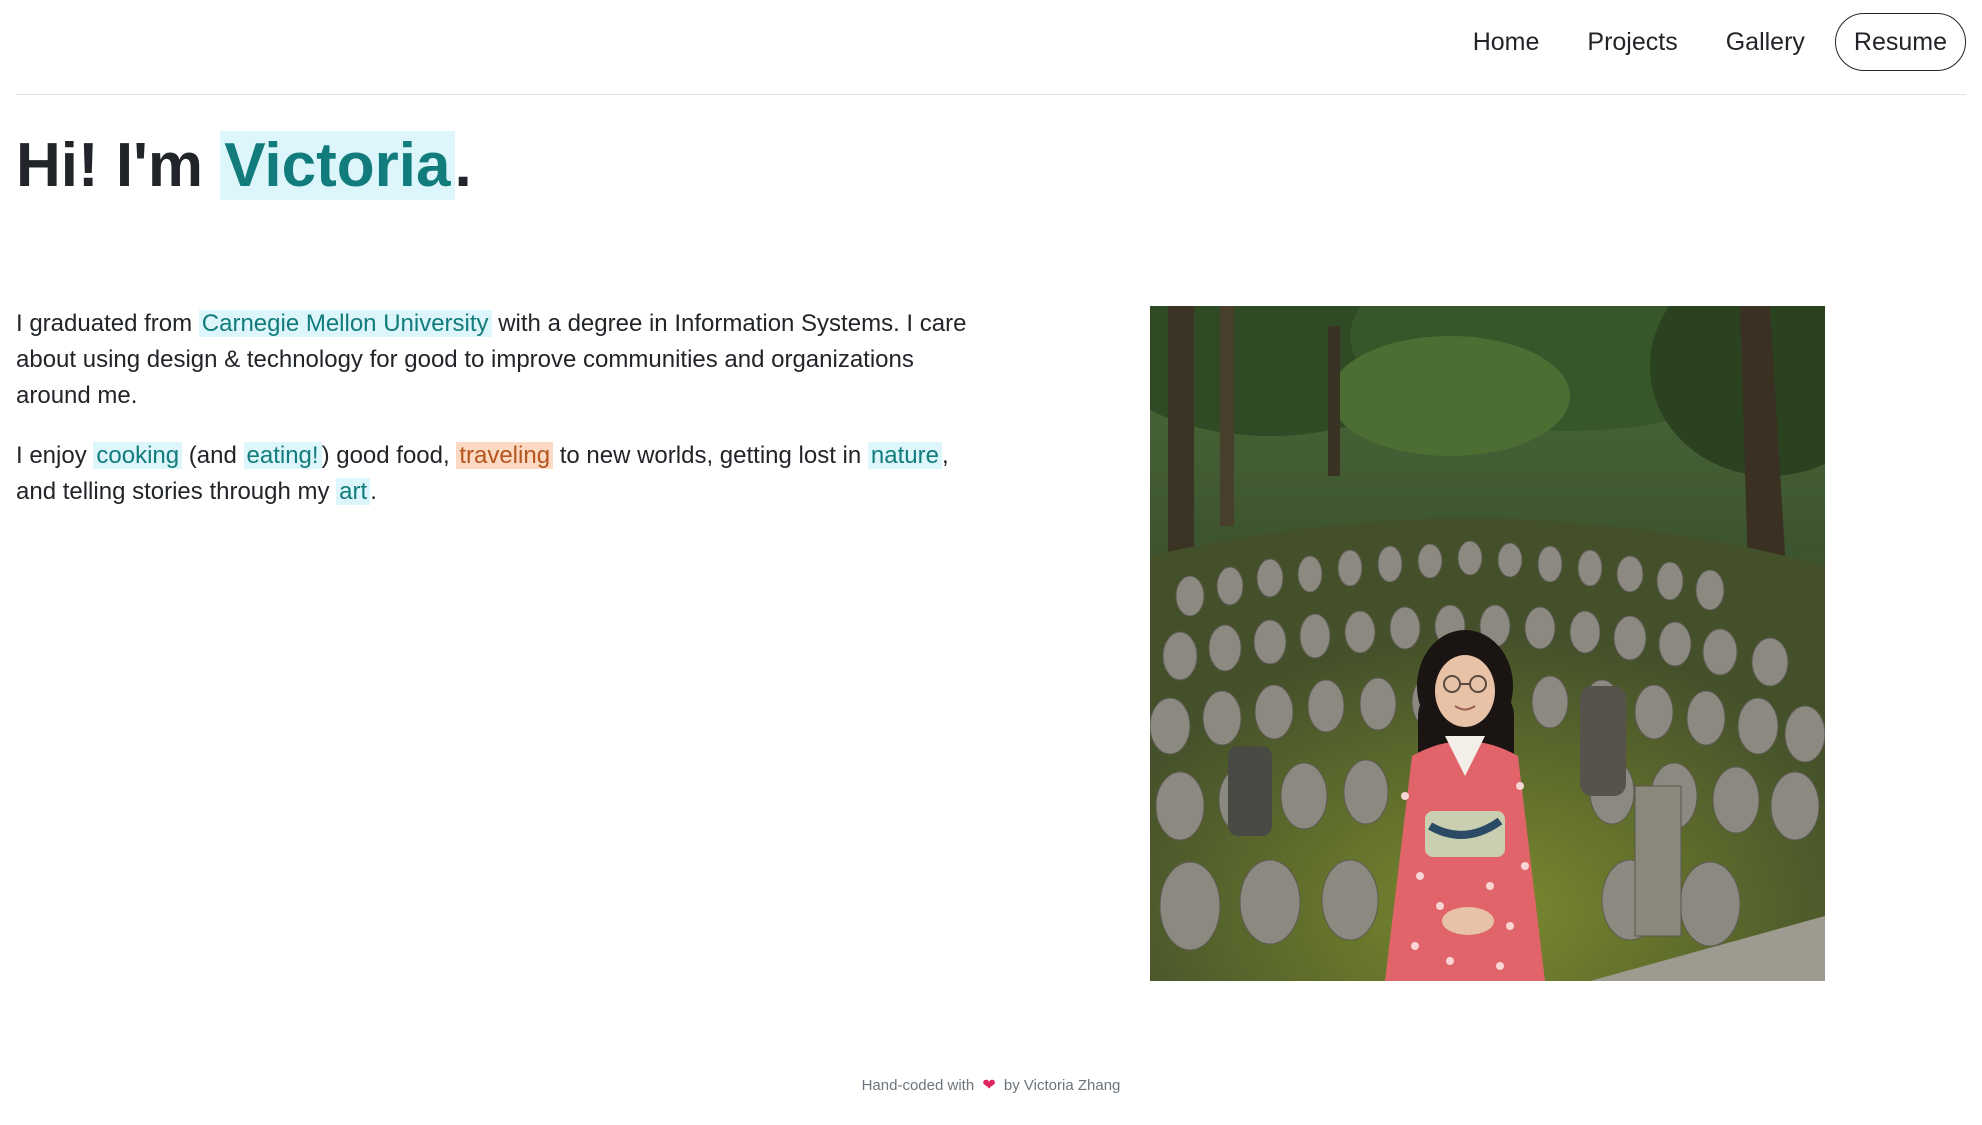 The width and height of the screenshot is (1982, 1125). What do you see at coordinates (389, 455) in the screenshot?
I see `intro-text-fragment: ) good food,` at bounding box center [389, 455].